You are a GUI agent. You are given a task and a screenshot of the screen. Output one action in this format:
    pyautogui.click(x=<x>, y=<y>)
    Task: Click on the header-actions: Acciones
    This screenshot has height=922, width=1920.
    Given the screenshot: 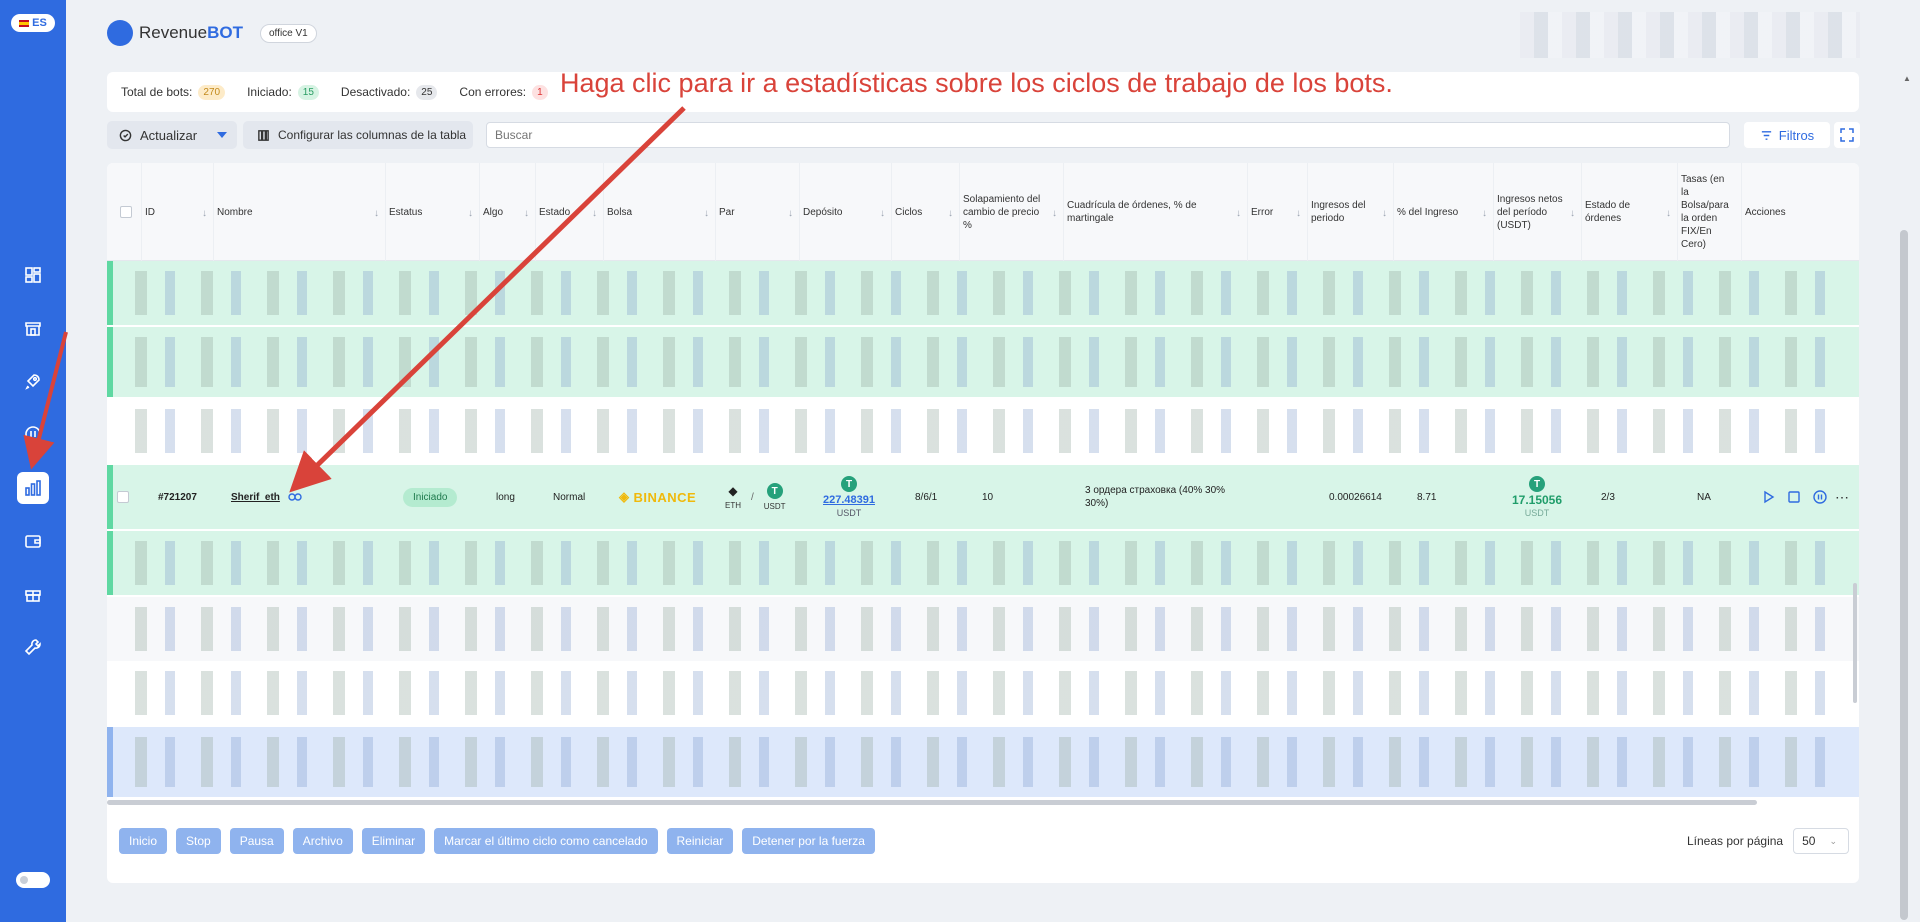 What is the action you would take?
    pyautogui.click(x=1800, y=212)
    